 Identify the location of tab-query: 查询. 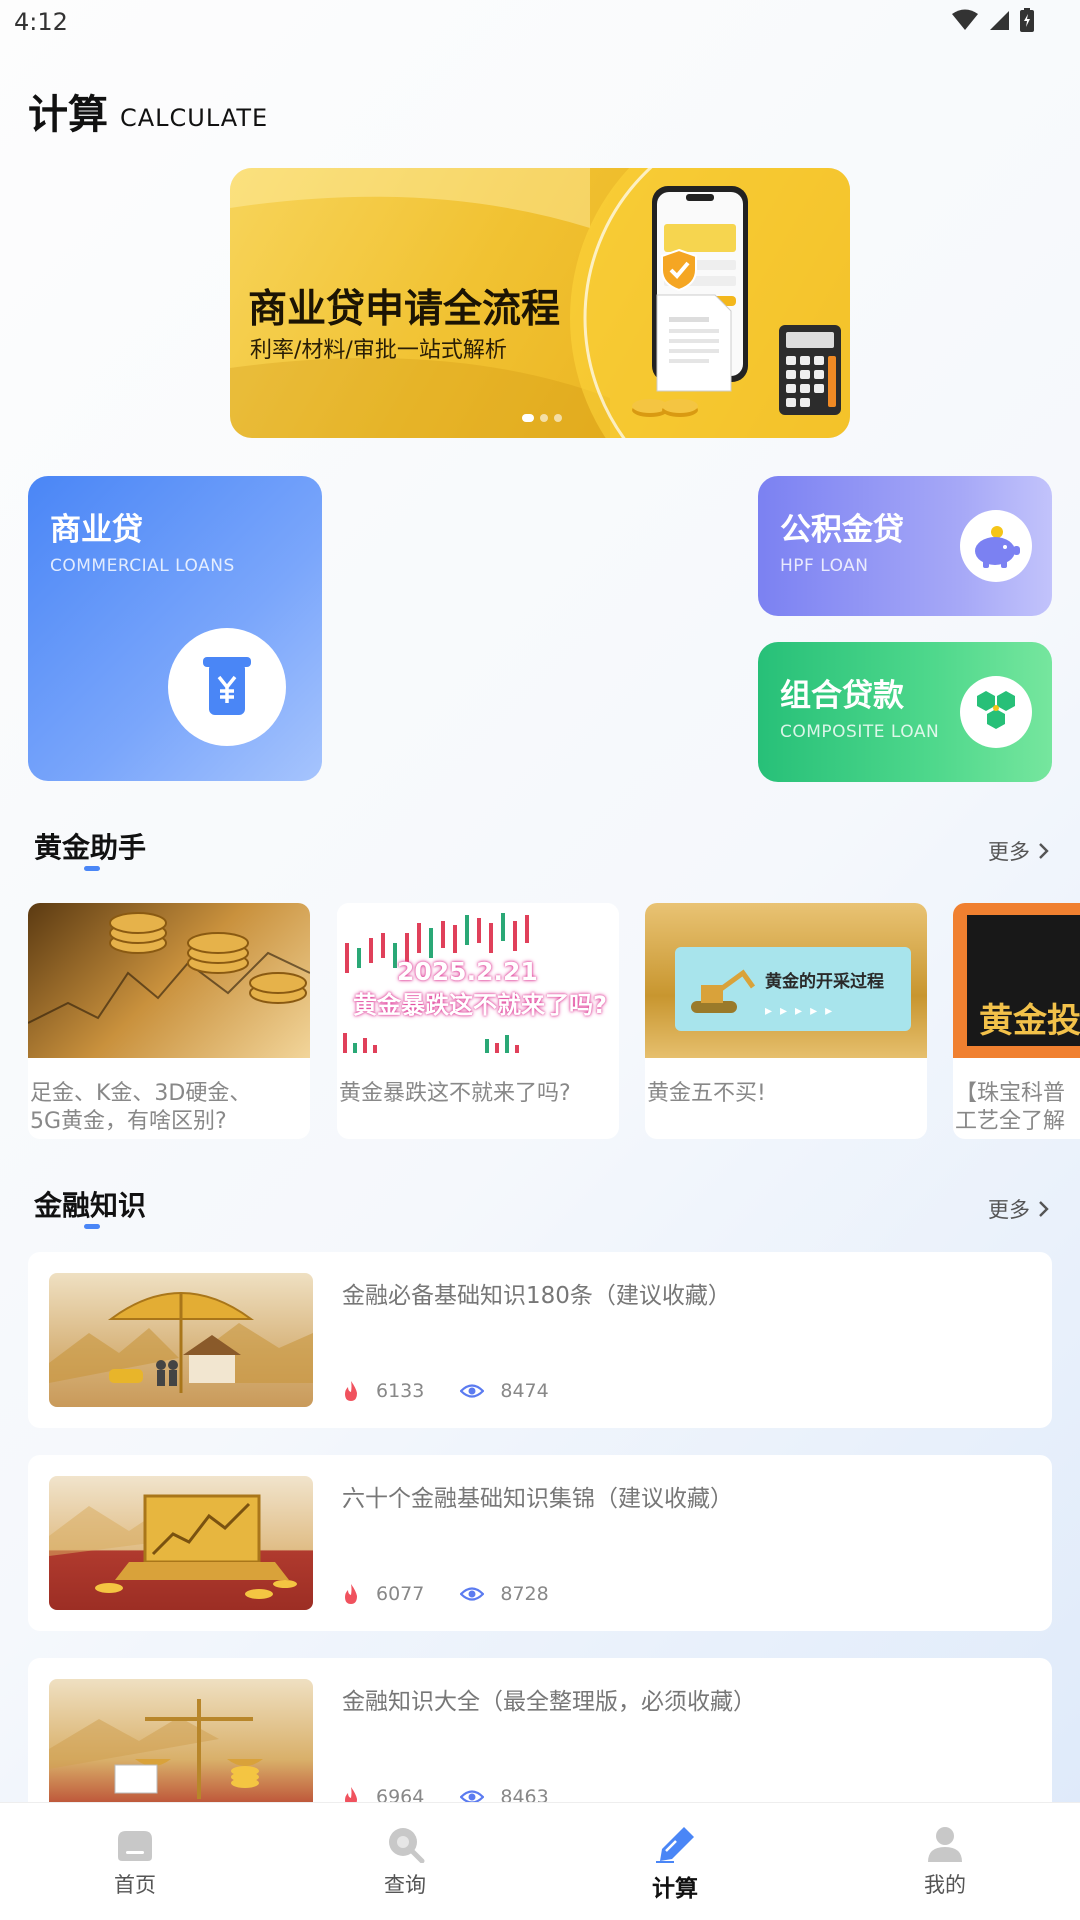
(405, 1861).